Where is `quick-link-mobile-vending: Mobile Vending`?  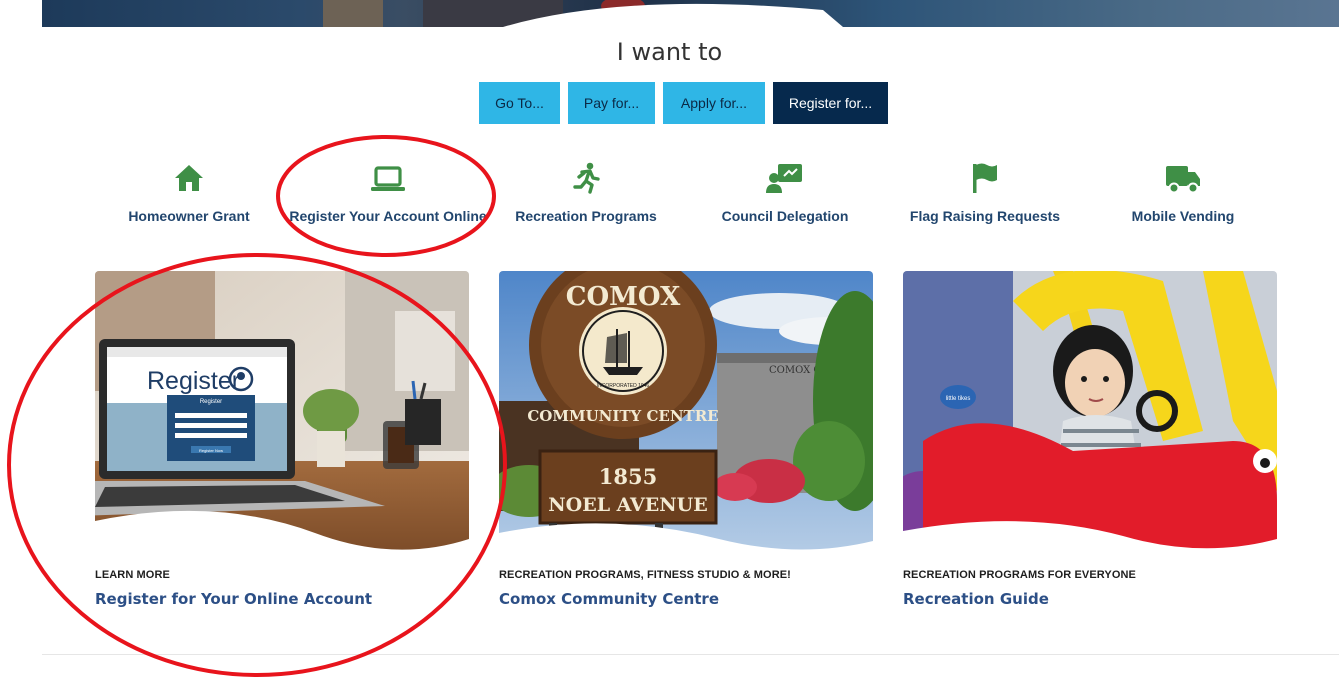
quick-link-mobile-vending: Mobile Vending is located at coordinates (1183, 192).